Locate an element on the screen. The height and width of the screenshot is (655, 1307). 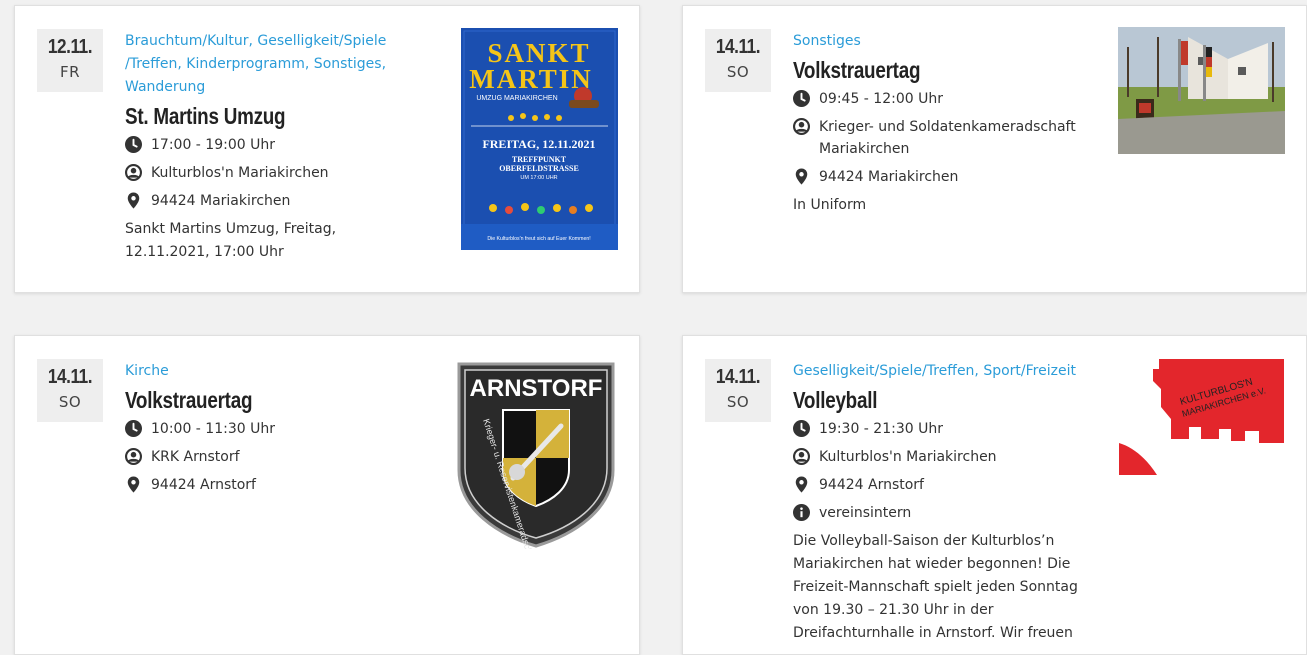
kulturblosn-logo: KULTURBLOS'N MARIAKIRCHEN e.V. is located at coordinates (1201, 417).